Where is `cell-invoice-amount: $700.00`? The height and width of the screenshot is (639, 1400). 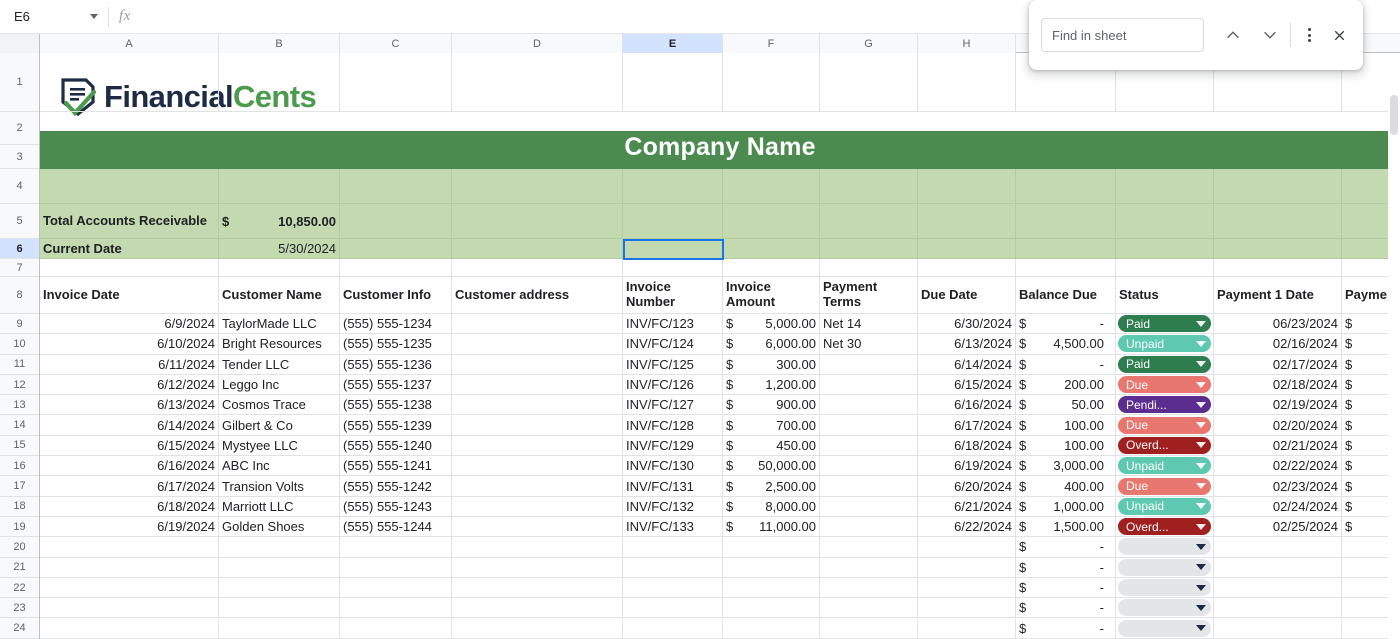
cell-invoice-amount: $700.00 is located at coordinates (771, 425).